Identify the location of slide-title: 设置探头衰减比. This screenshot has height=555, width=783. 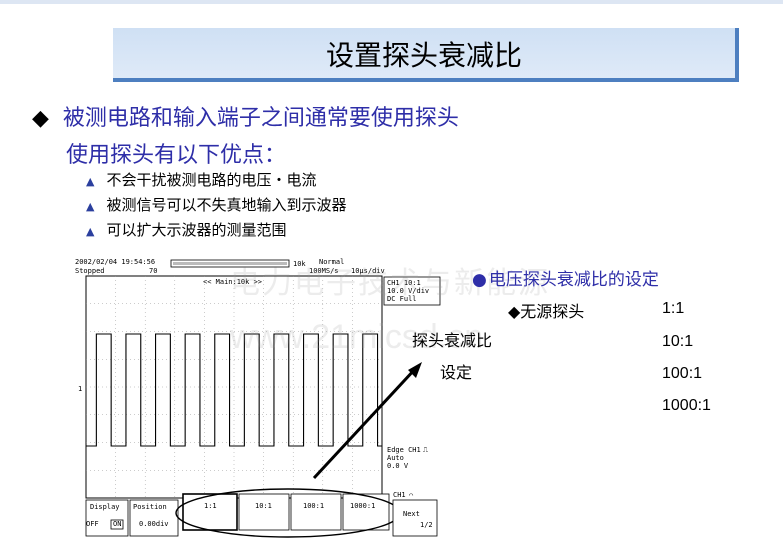
(423, 55).